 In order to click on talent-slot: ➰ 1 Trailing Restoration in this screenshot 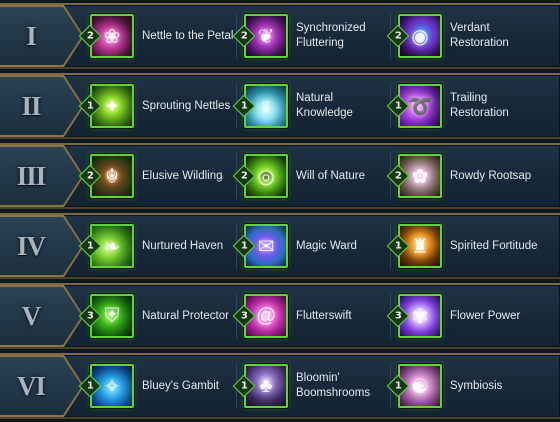, I will do `click(466, 106)`.